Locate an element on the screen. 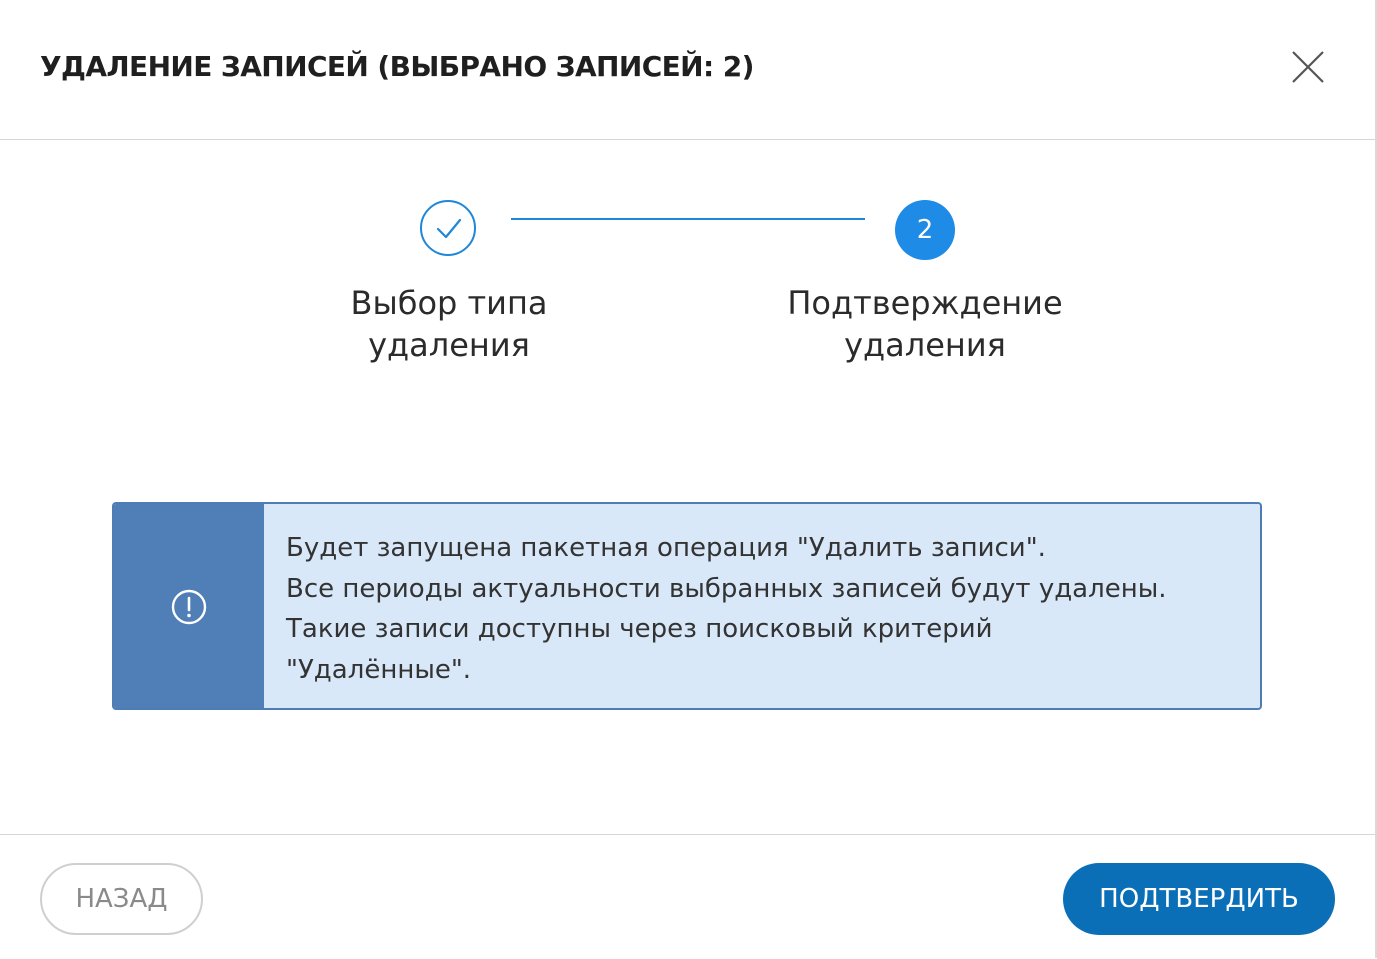 The width and height of the screenshot is (1377, 959). dialog-header: УДАЛЕНИЕ ЗАПИСЕЙ (ВЫБРАНО ЗАПИСЕЙ: 2) is located at coordinates (687, 70).